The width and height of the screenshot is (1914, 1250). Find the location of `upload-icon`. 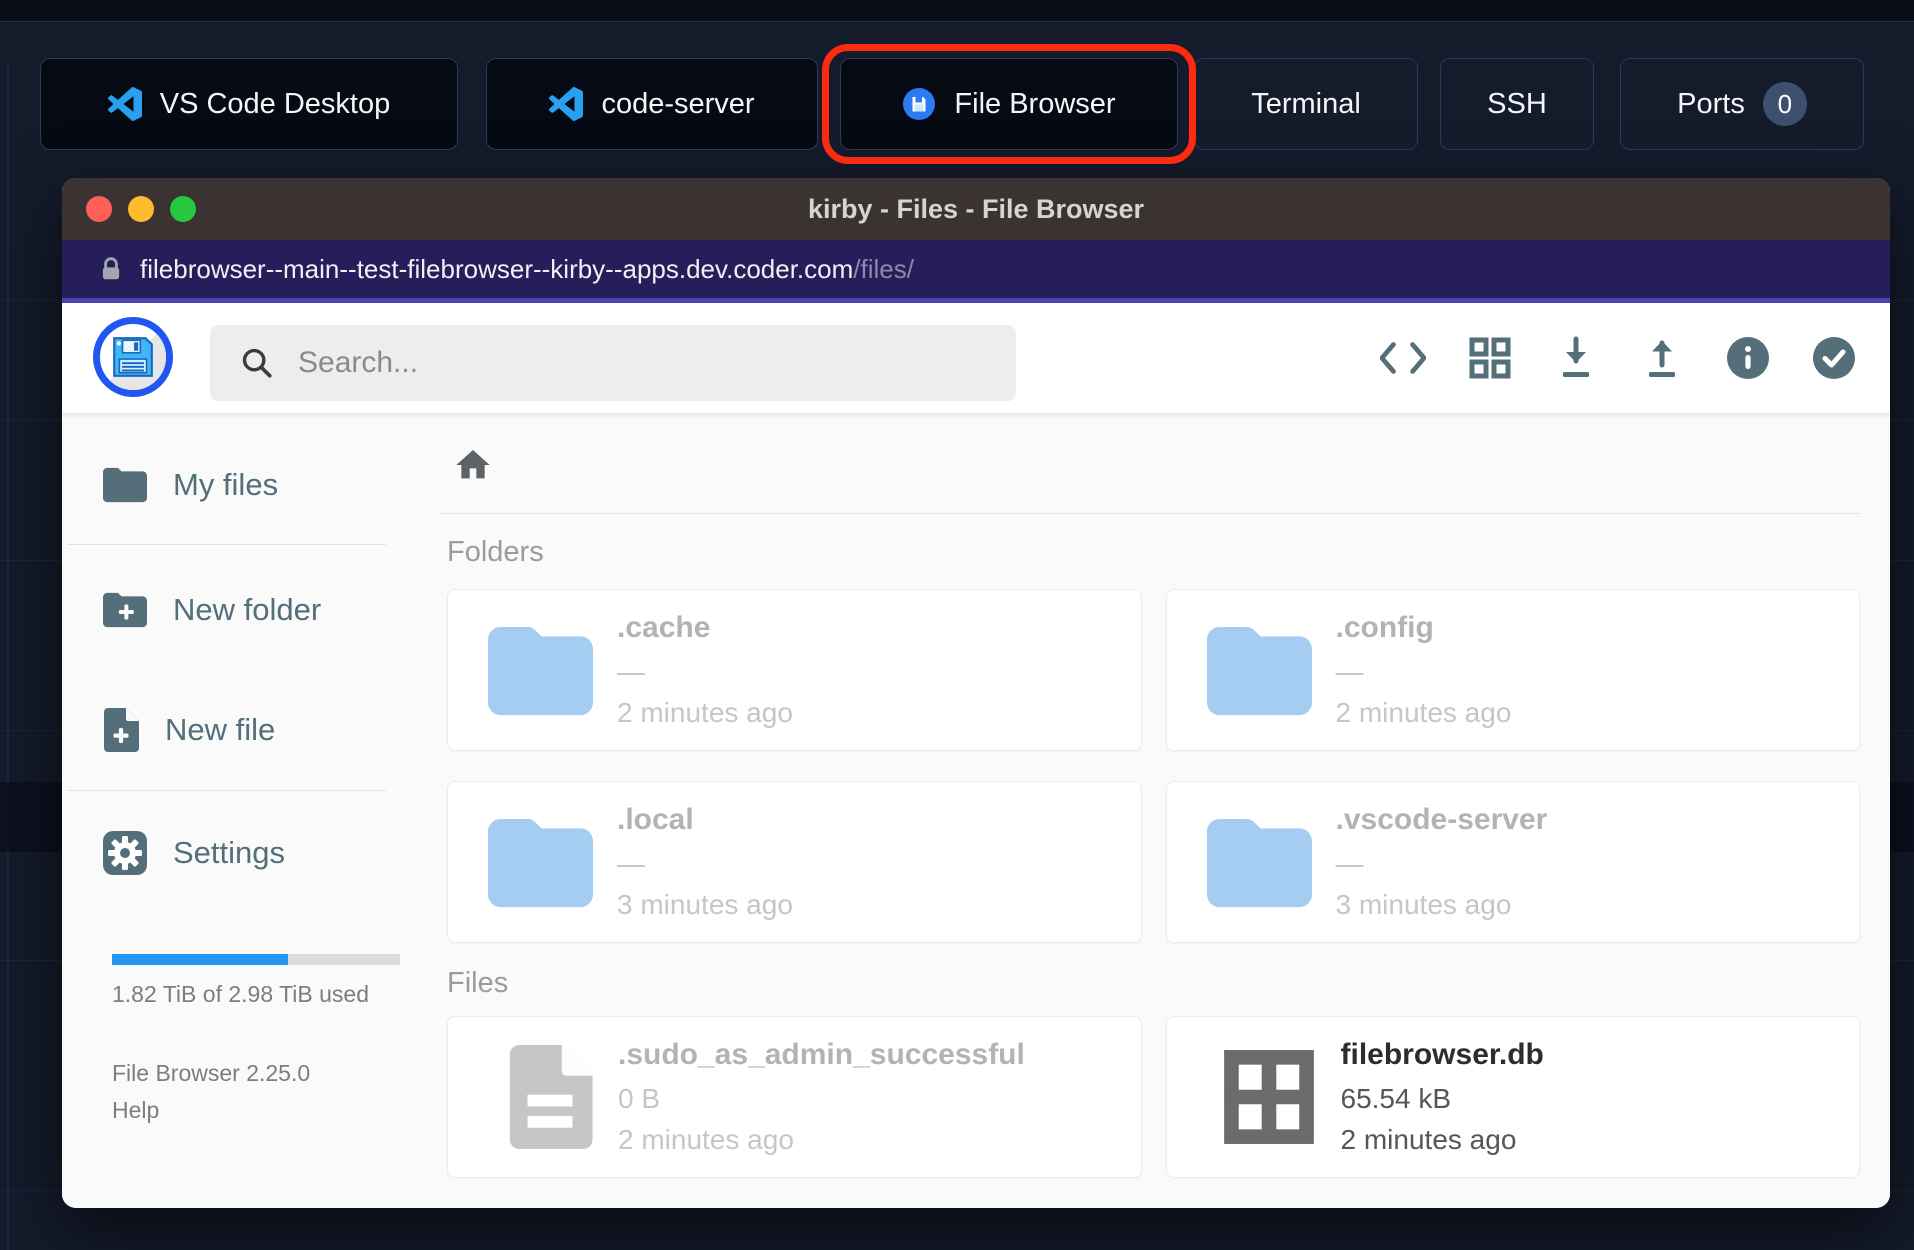

upload-icon is located at coordinates (1662, 358).